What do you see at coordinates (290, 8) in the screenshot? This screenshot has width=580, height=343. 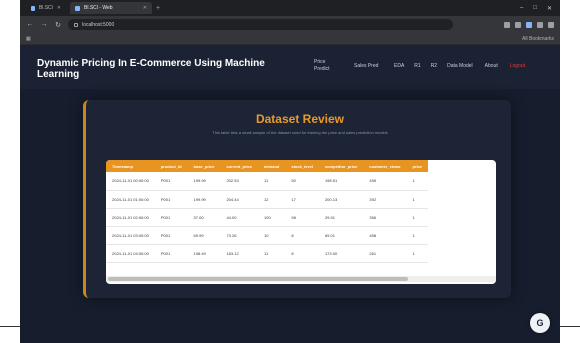 I see `tab-bar: Bl.SCl ✕ Bl.SCl - Web ✕ + – □ ✕` at bounding box center [290, 8].